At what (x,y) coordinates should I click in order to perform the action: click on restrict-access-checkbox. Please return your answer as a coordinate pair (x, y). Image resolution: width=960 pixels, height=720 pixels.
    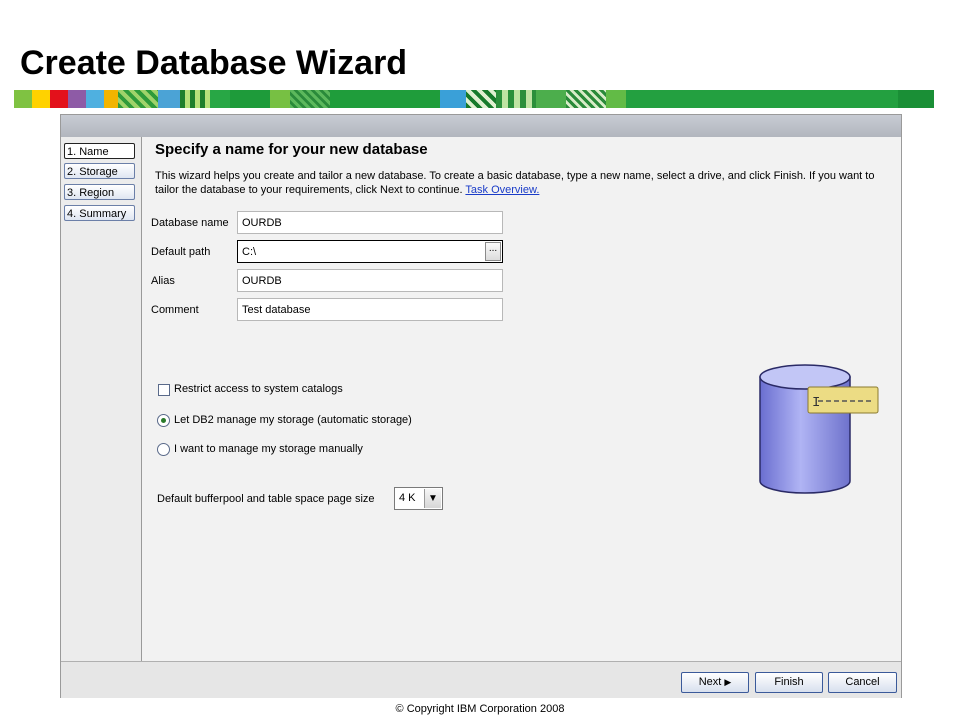
    Looking at the image, I should click on (164, 390).